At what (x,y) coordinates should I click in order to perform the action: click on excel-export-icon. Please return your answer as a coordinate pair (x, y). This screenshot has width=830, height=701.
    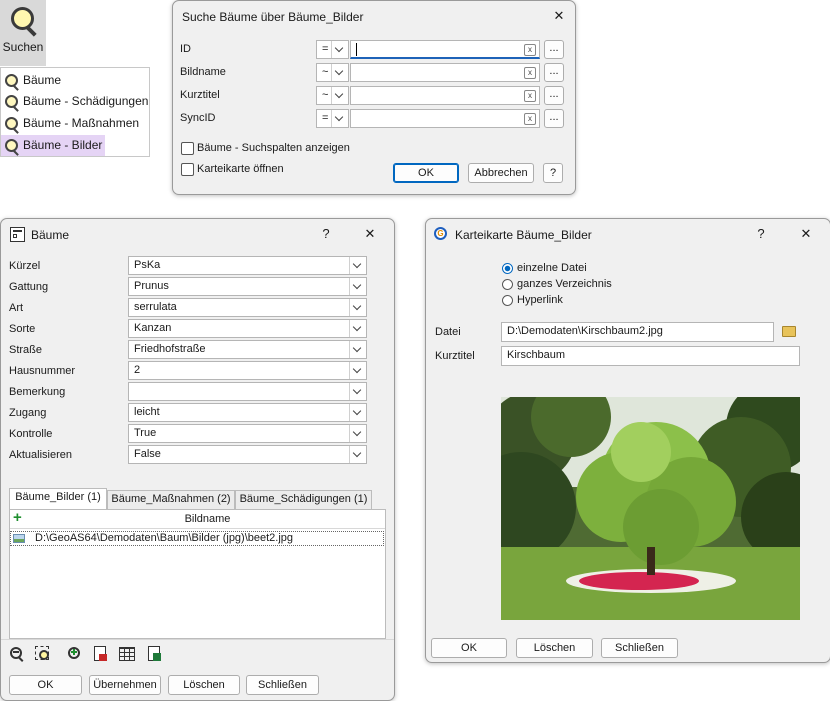
    Looking at the image, I should click on (155, 654).